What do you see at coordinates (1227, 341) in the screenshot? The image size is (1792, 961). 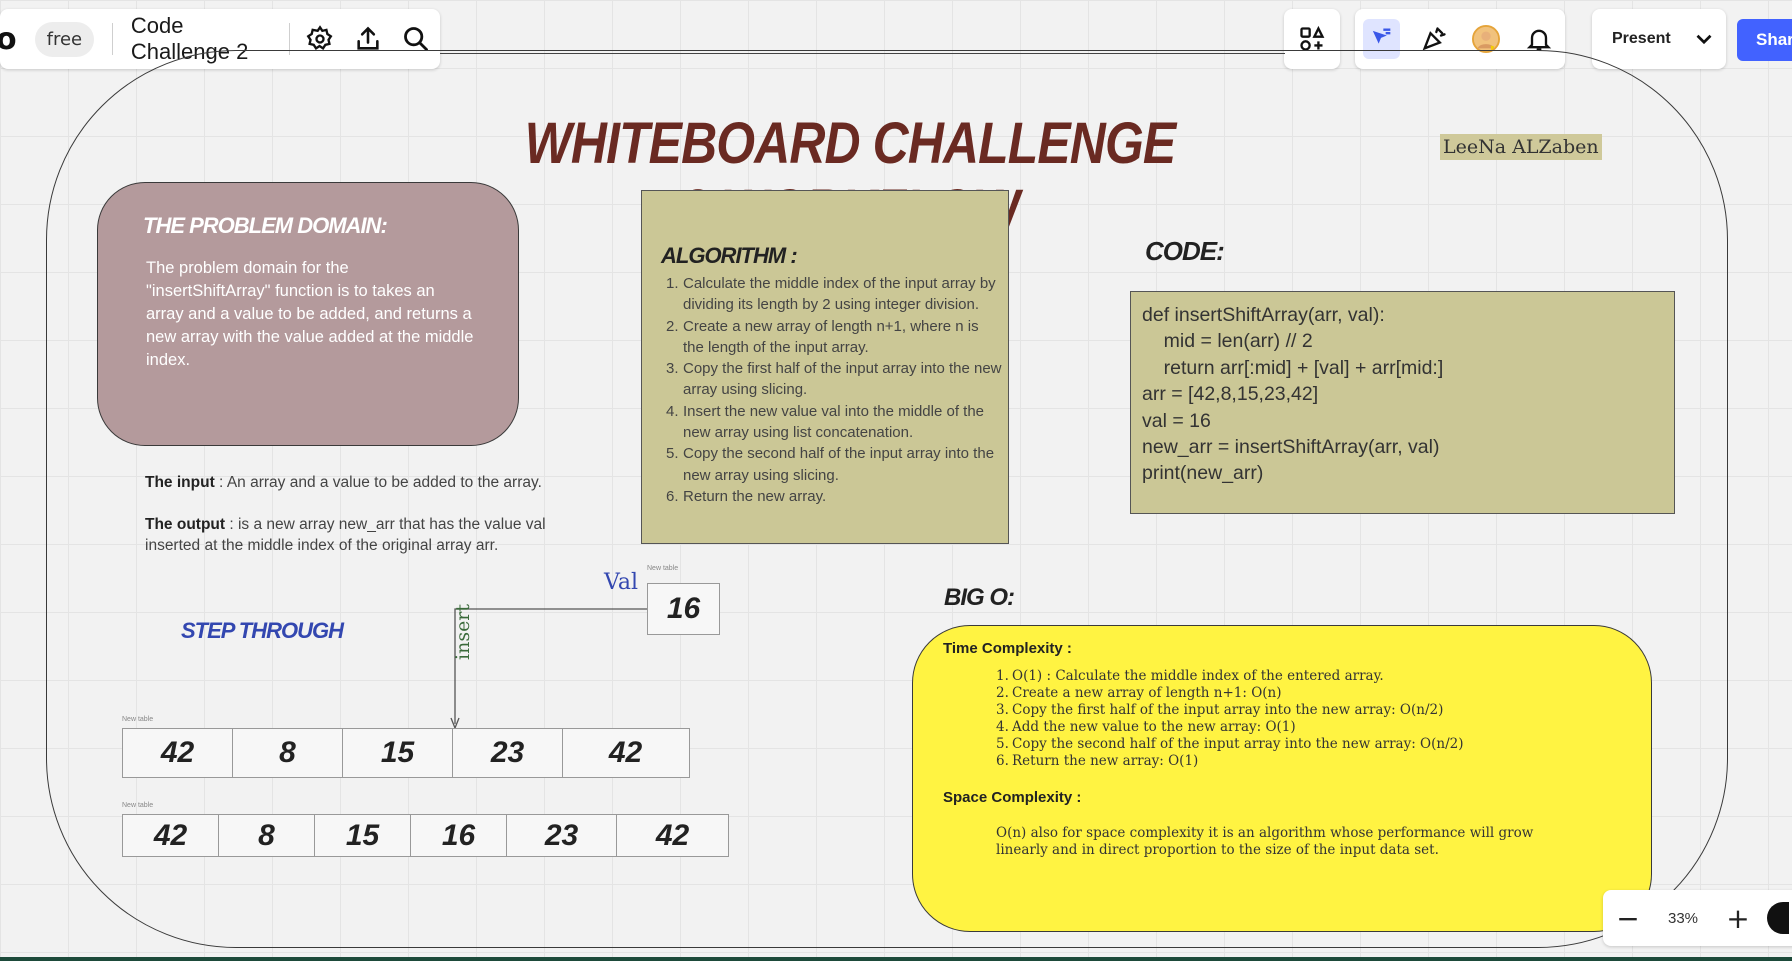 I see `code-line: mid = len(arr) // 2` at bounding box center [1227, 341].